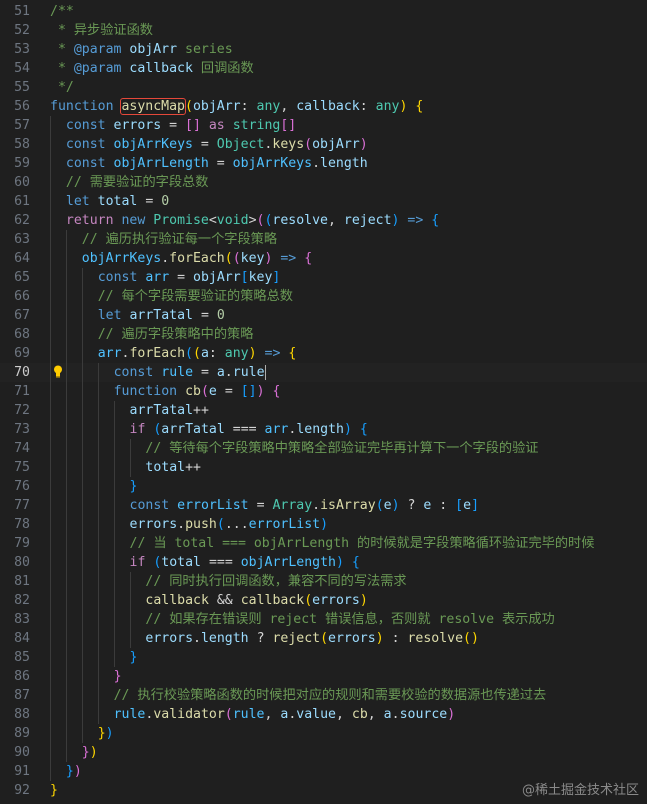 The height and width of the screenshot is (804, 647). I want to click on line-number: 58, so click(22, 144).